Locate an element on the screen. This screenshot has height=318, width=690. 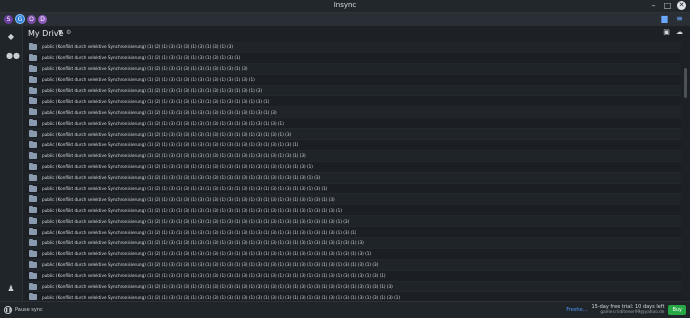
pause-label: Pause sync is located at coordinates (29, 310).